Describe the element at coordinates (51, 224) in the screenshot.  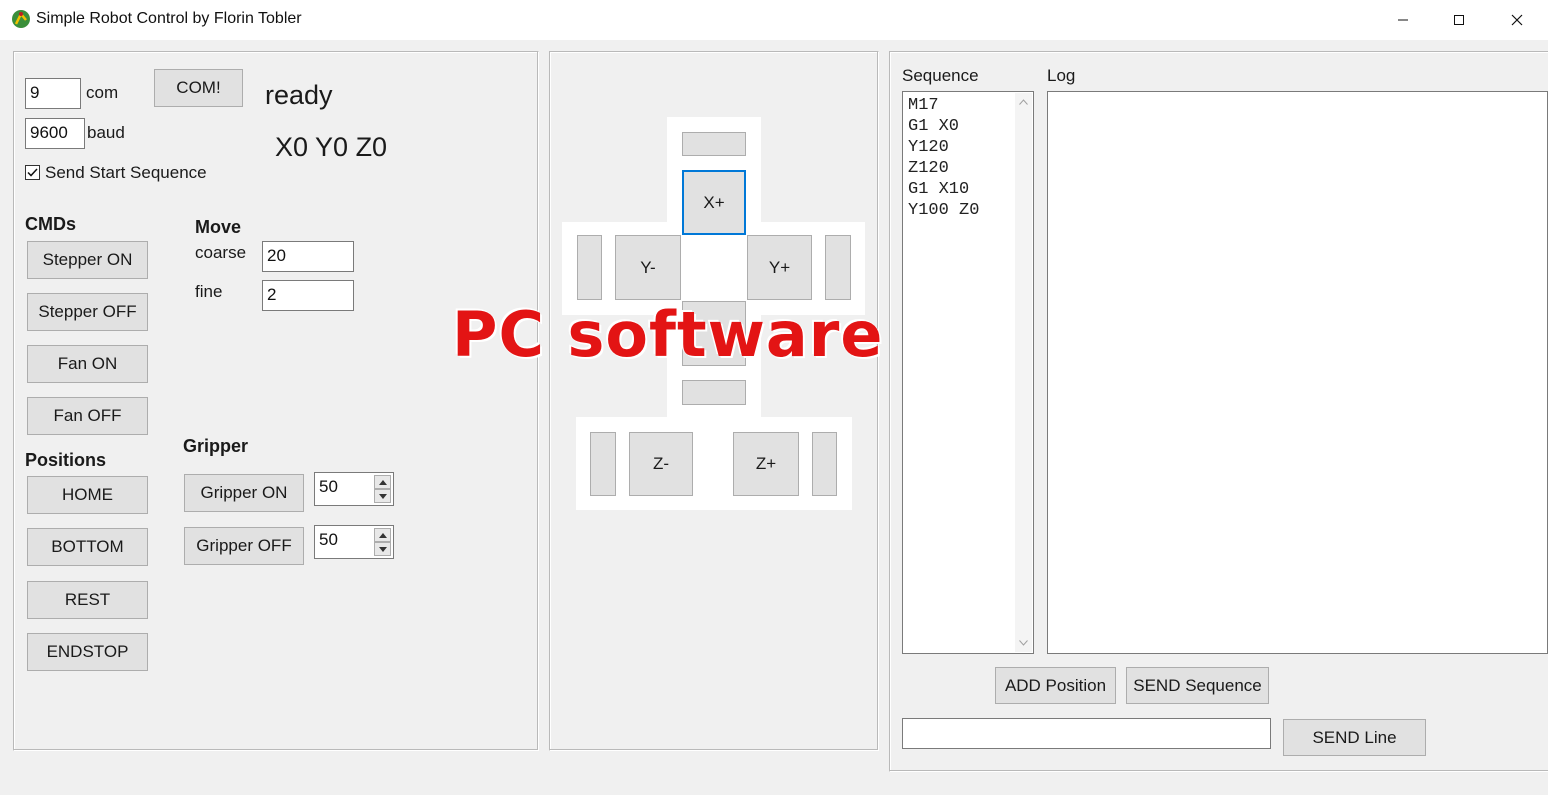
I see `cmds-heading: CMDs` at that location.